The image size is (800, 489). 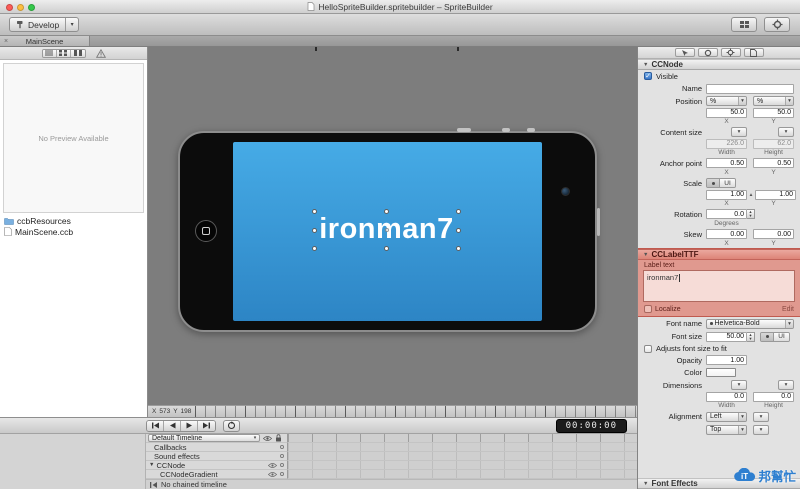 I want to click on minimize-window-button, so click(x=20, y=7).